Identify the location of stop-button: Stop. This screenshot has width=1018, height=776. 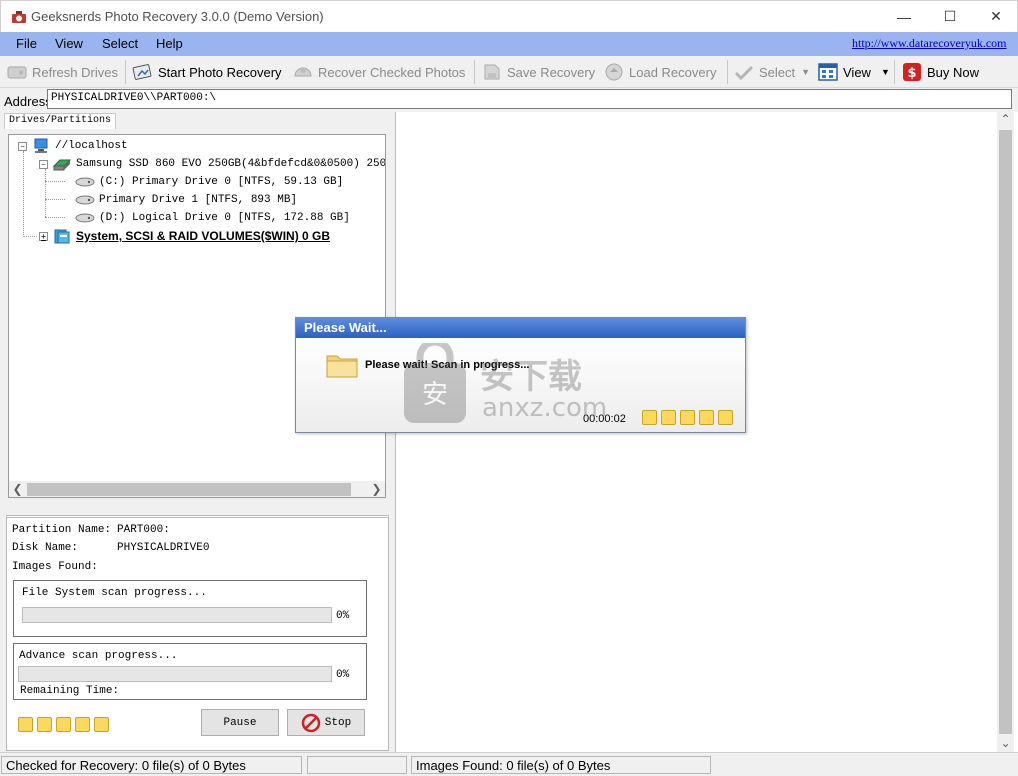
(326, 722).